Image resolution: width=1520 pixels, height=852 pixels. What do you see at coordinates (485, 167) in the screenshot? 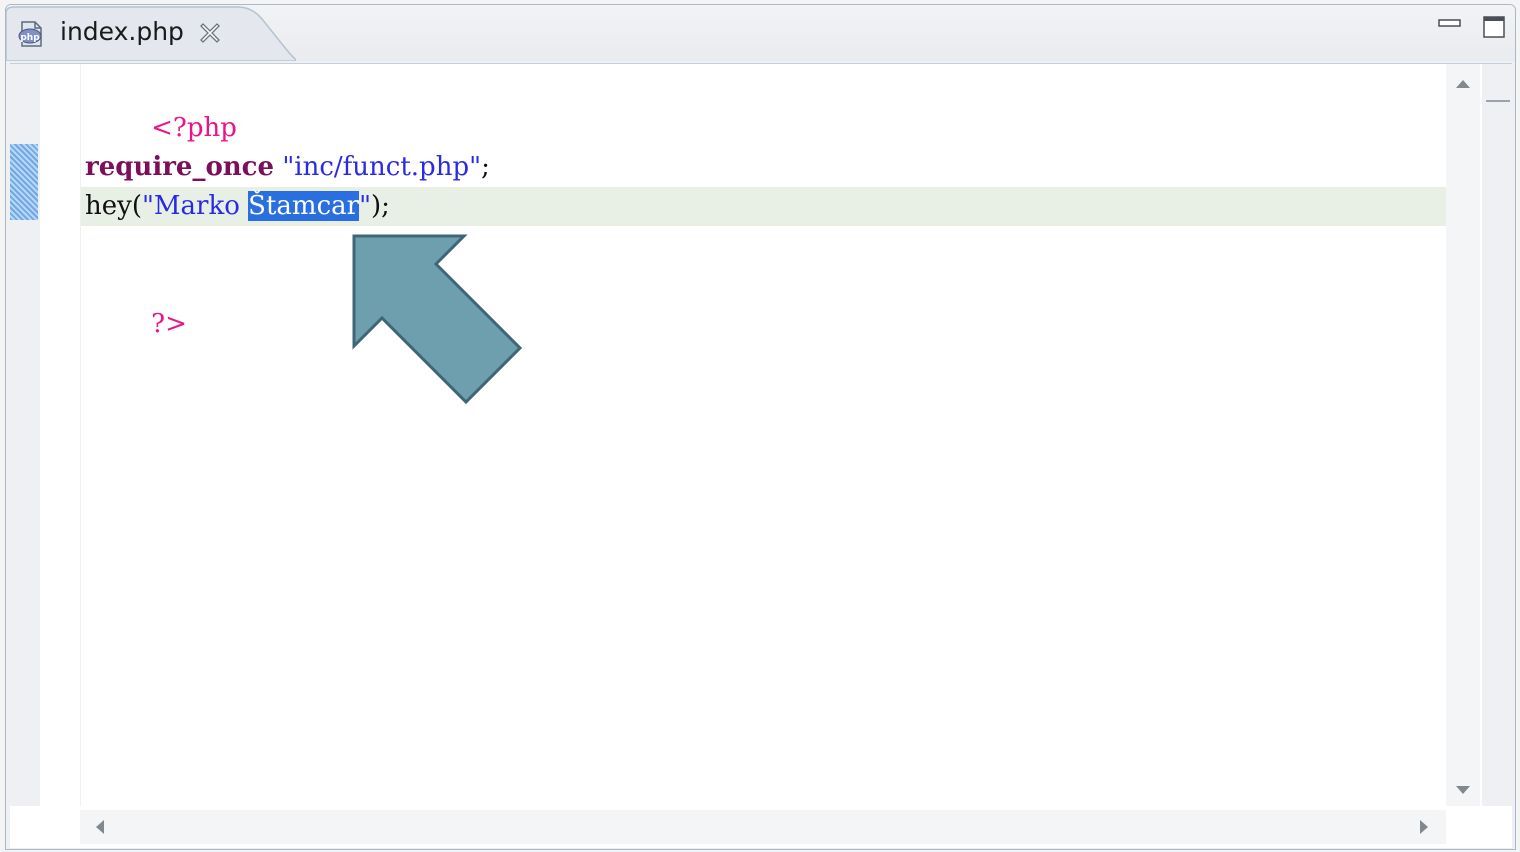
I see `semicolon: ;` at bounding box center [485, 167].